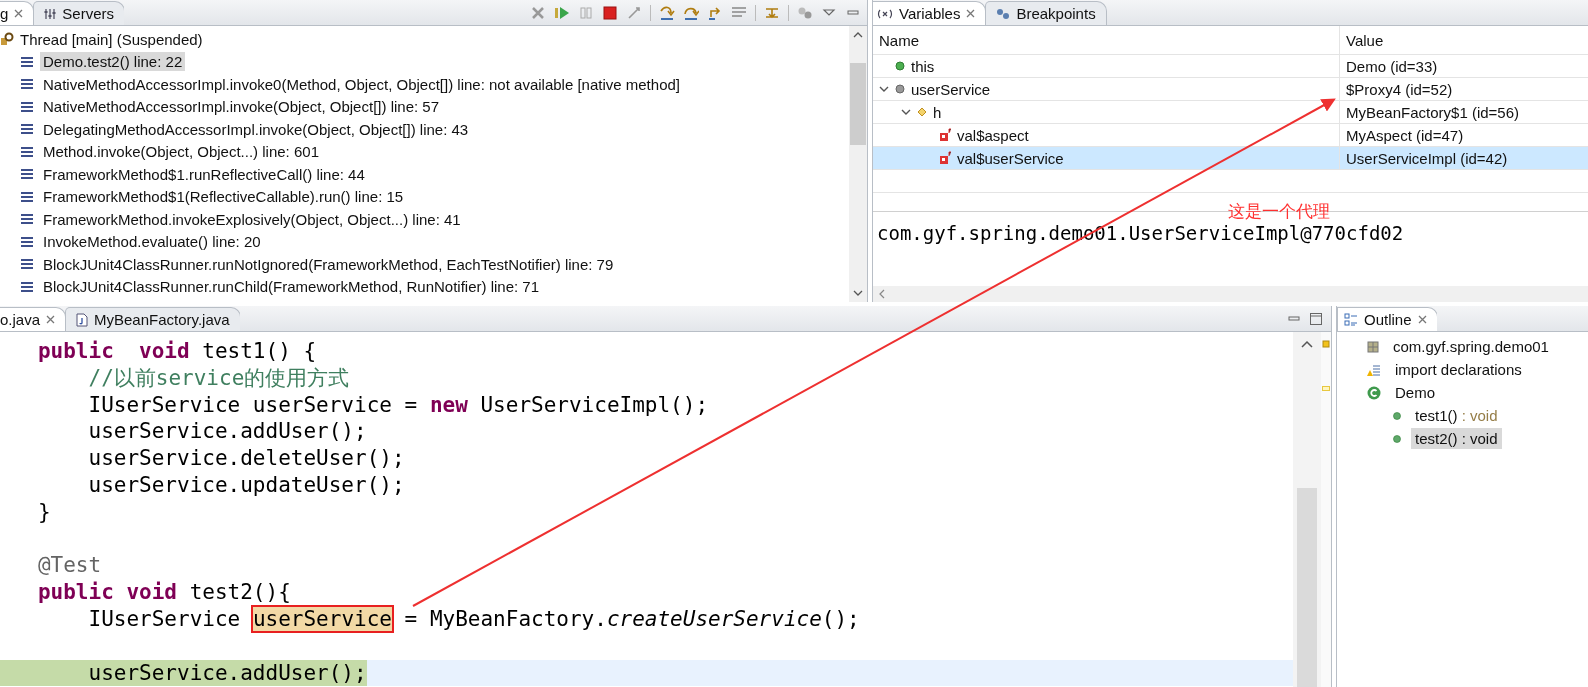 This screenshot has height=687, width=1588. What do you see at coordinates (858, 293) in the screenshot?
I see `scroll-down-icon` at bounding box center [858, 293].